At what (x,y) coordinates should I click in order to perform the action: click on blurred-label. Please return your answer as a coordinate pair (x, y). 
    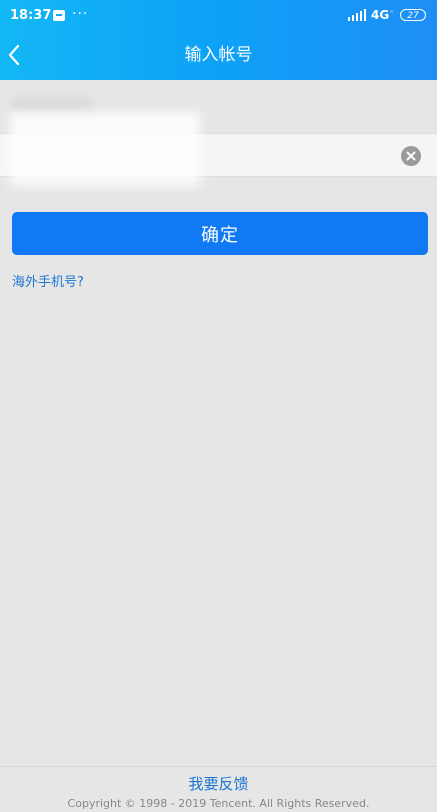
    Looking at the image, I should click on (52, 105).